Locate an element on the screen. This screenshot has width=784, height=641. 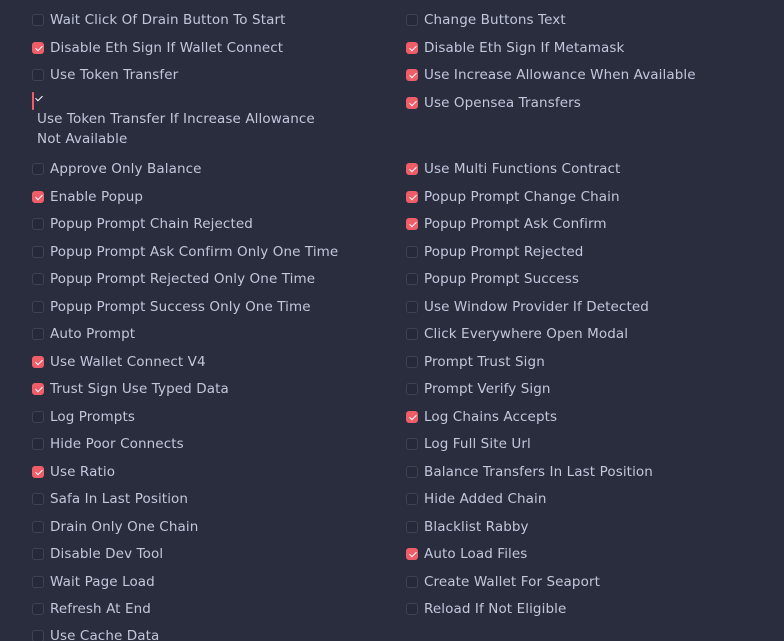
option-prompt-trust-sign: Prompt Trust Sign is located at coordinates (475, 362).